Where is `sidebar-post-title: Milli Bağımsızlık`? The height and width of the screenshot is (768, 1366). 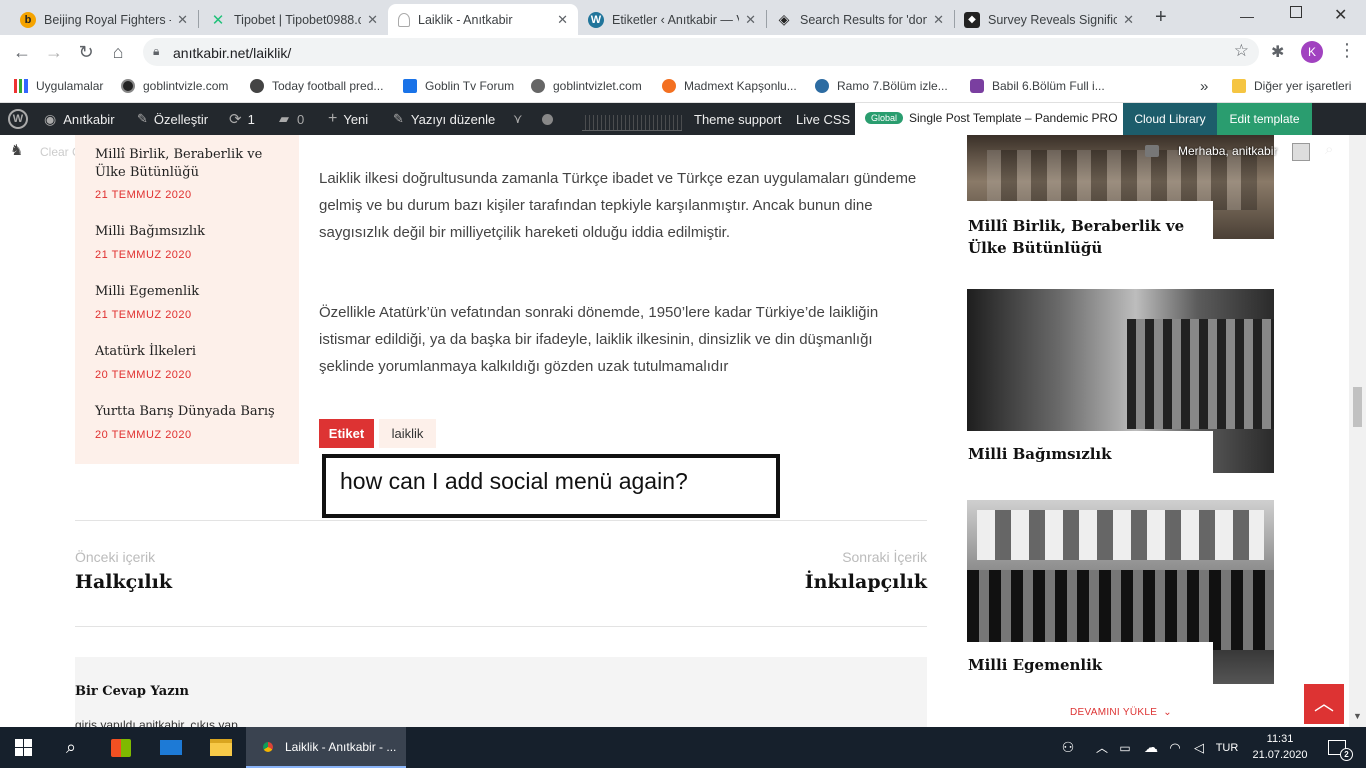 sidebar-post-title: Milli Bağımsızlık is located at coordinates (1040, 454).